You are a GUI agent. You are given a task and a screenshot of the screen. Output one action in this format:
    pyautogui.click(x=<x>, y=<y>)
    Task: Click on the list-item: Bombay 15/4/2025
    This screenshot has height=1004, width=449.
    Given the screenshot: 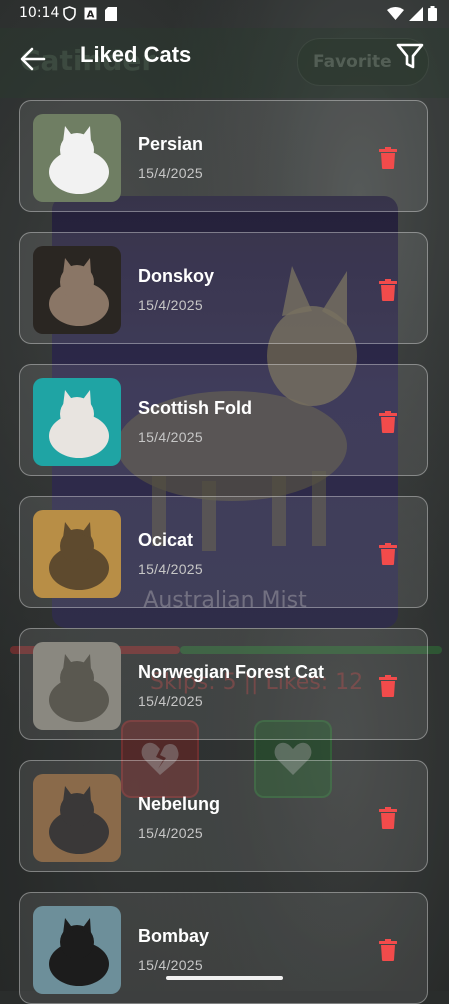 What is the action you would take?
    pyautogui.click(x=223, y=948)
    